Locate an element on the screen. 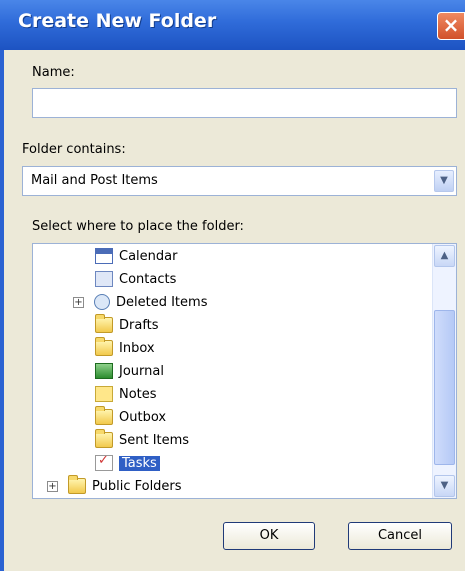 The width and height of the screenshot is (465, 571). deleted-items-icon is located at coordinates (102, 302).